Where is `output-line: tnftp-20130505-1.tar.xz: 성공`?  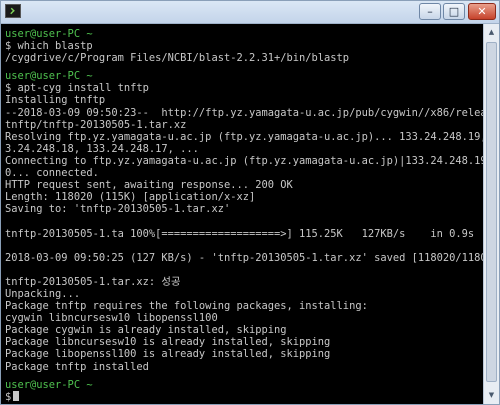
output-line: tnftp-20130505-1.tar.xz: 성공 is located at coordinates (93, 281).